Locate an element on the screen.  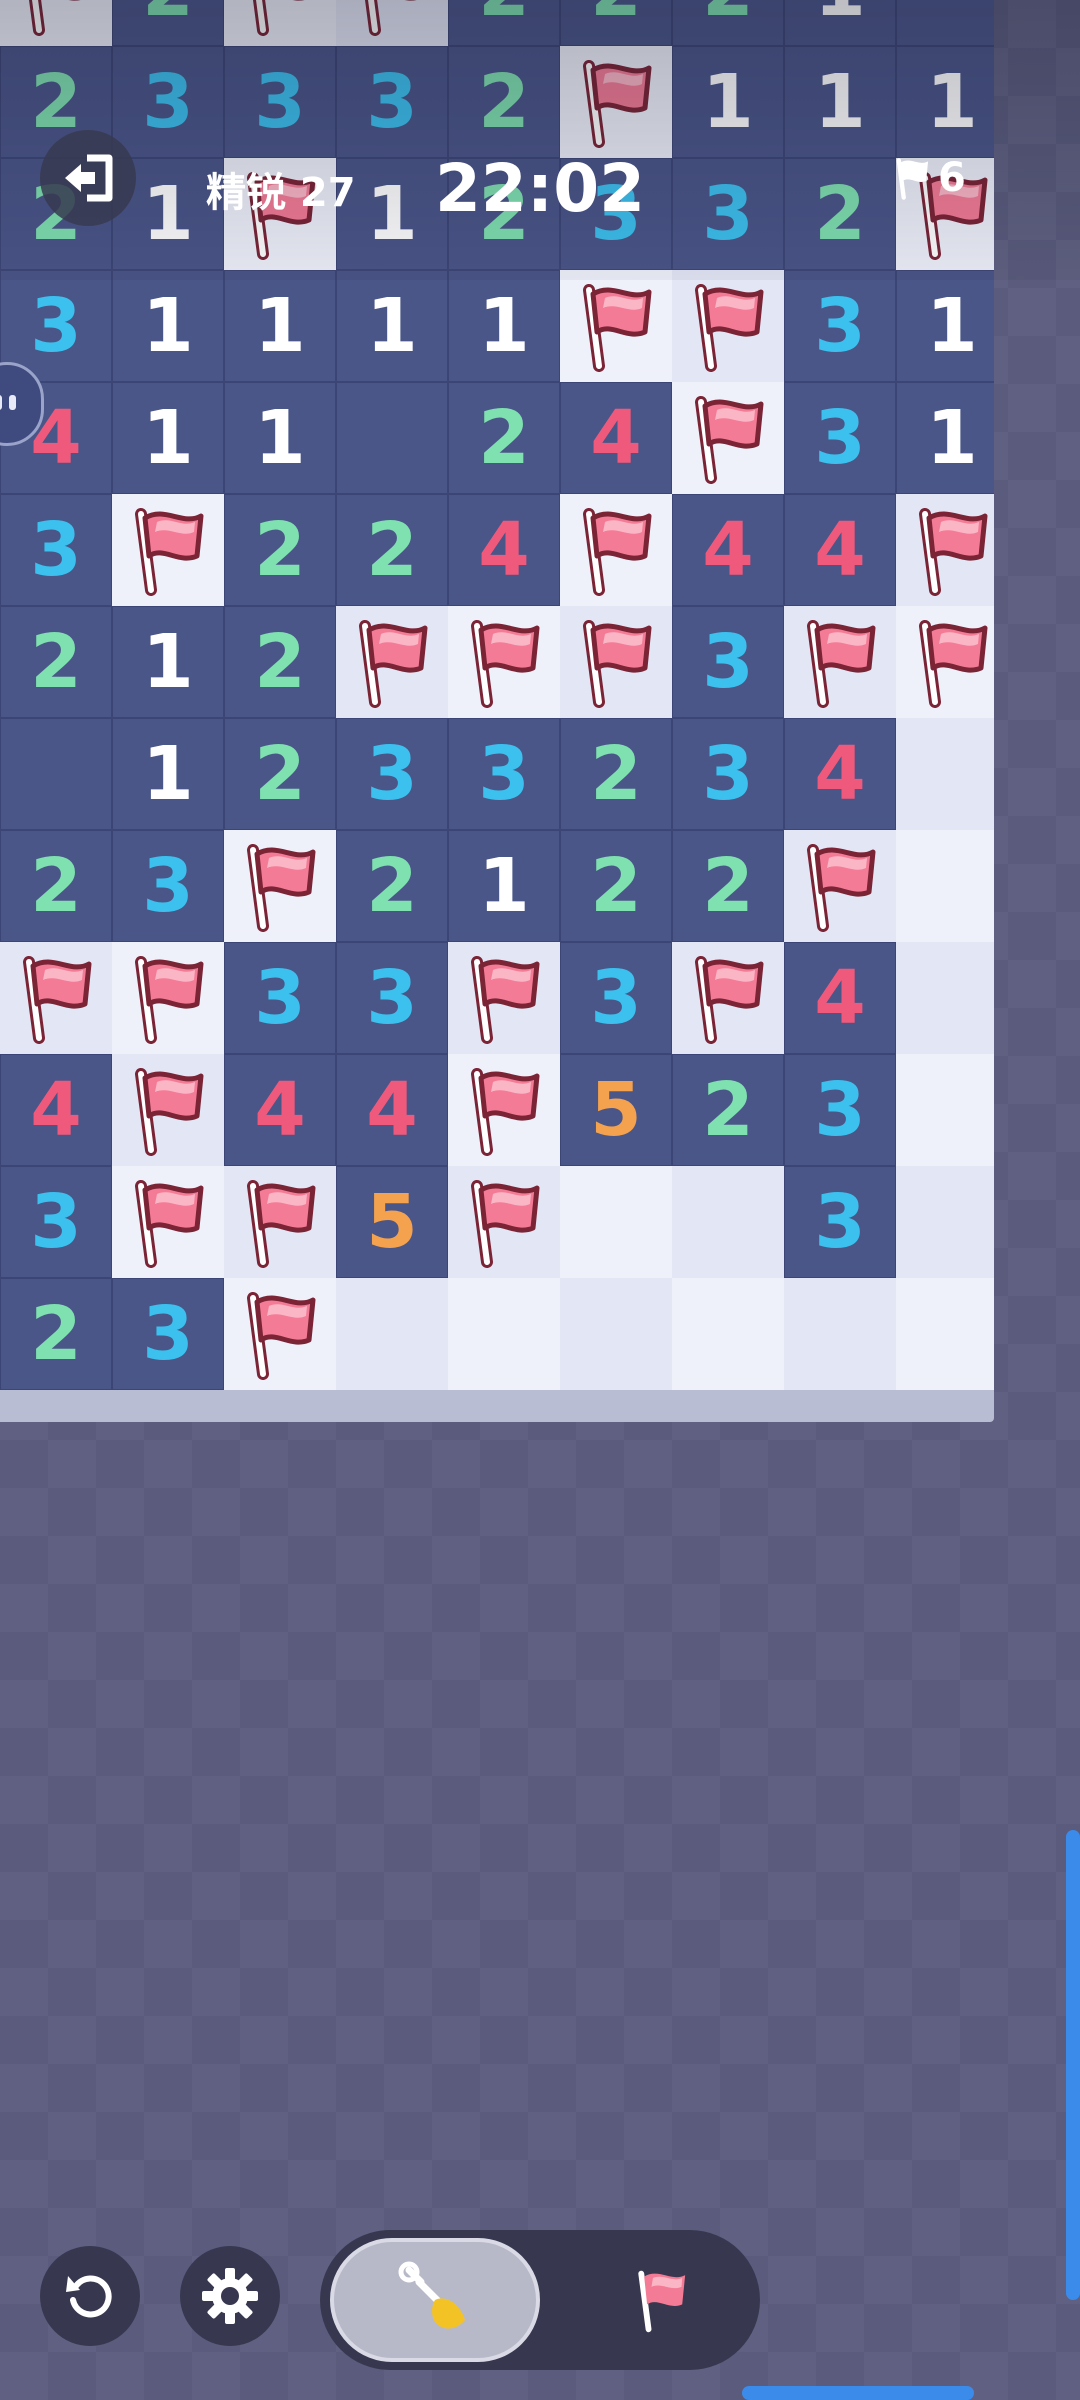
settings-button is located at coordinates (230, 2296).